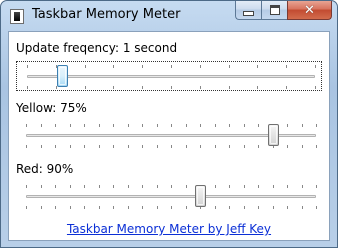 The width and height of the screenshot is (340, 250). I want to click on yellow-threshold-slider, so click(169, 136).